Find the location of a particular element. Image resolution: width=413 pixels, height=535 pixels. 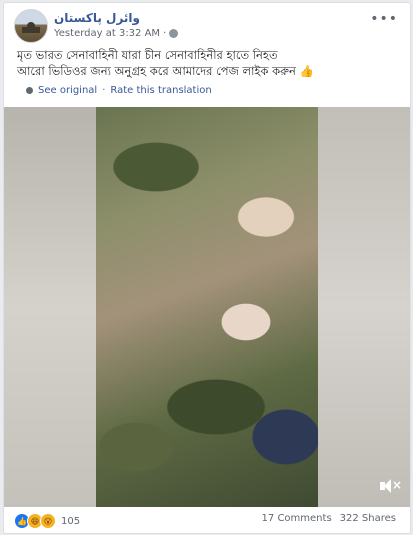

avatar-building is located at coordinates (31, 30).